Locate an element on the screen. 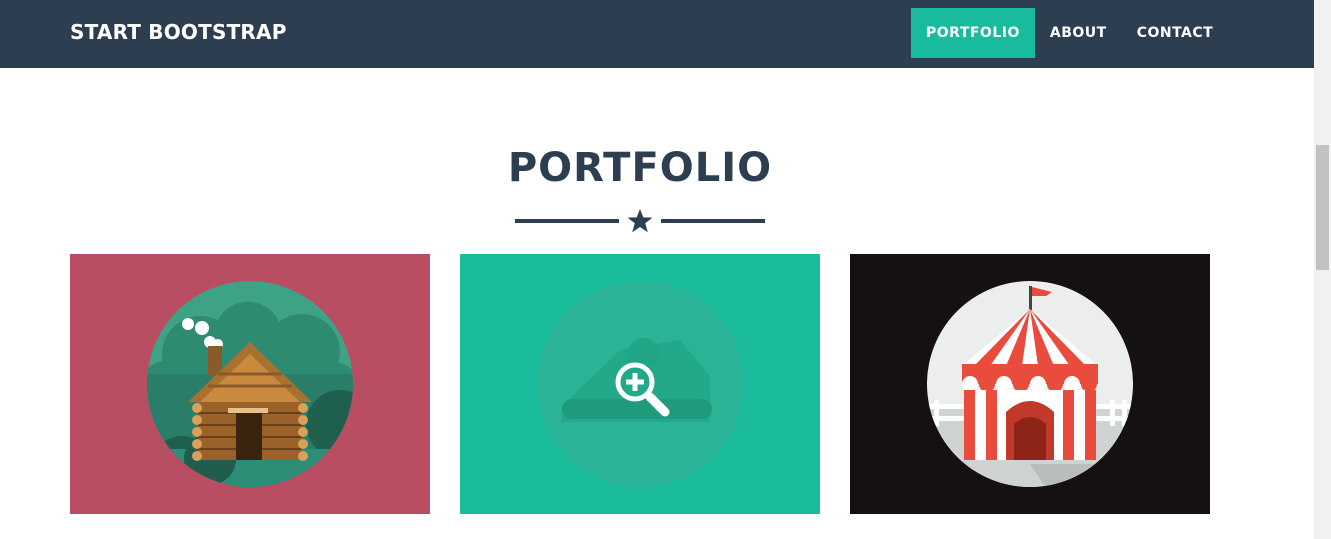  portfolio-item-circus is located at coordinates (1030, 384).